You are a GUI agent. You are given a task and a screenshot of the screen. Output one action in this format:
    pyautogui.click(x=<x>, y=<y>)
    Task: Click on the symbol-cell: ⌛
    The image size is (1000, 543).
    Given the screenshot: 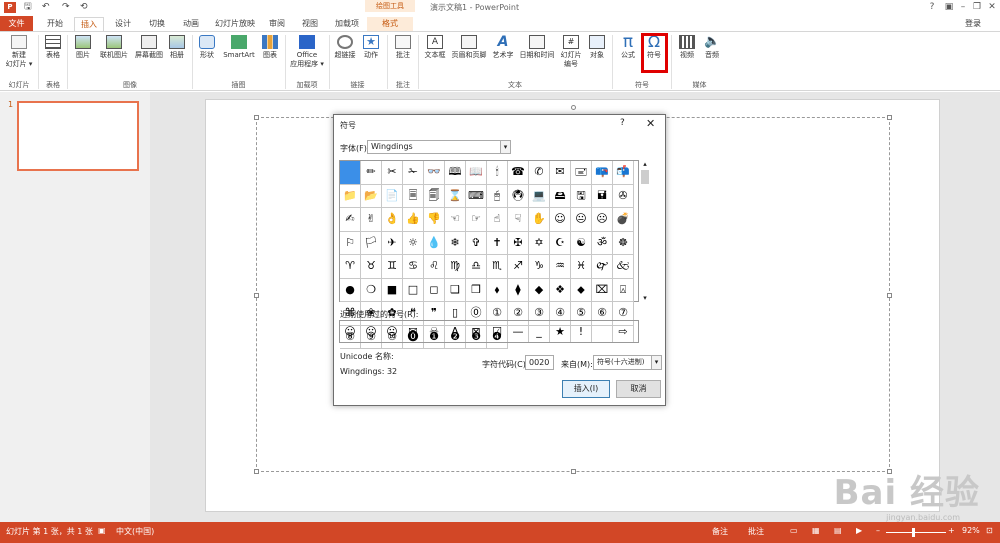 What is the action you would take?
    pyautogui.click(x=455, y=196)
    